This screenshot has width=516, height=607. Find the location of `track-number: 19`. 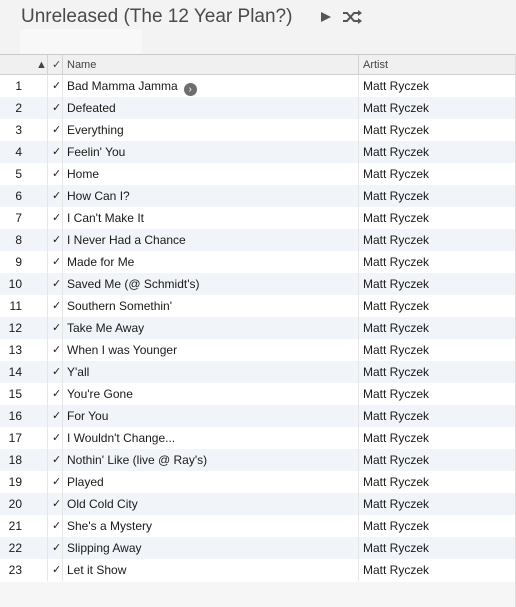

track-number: 19 is located at coordinates (15, 482).